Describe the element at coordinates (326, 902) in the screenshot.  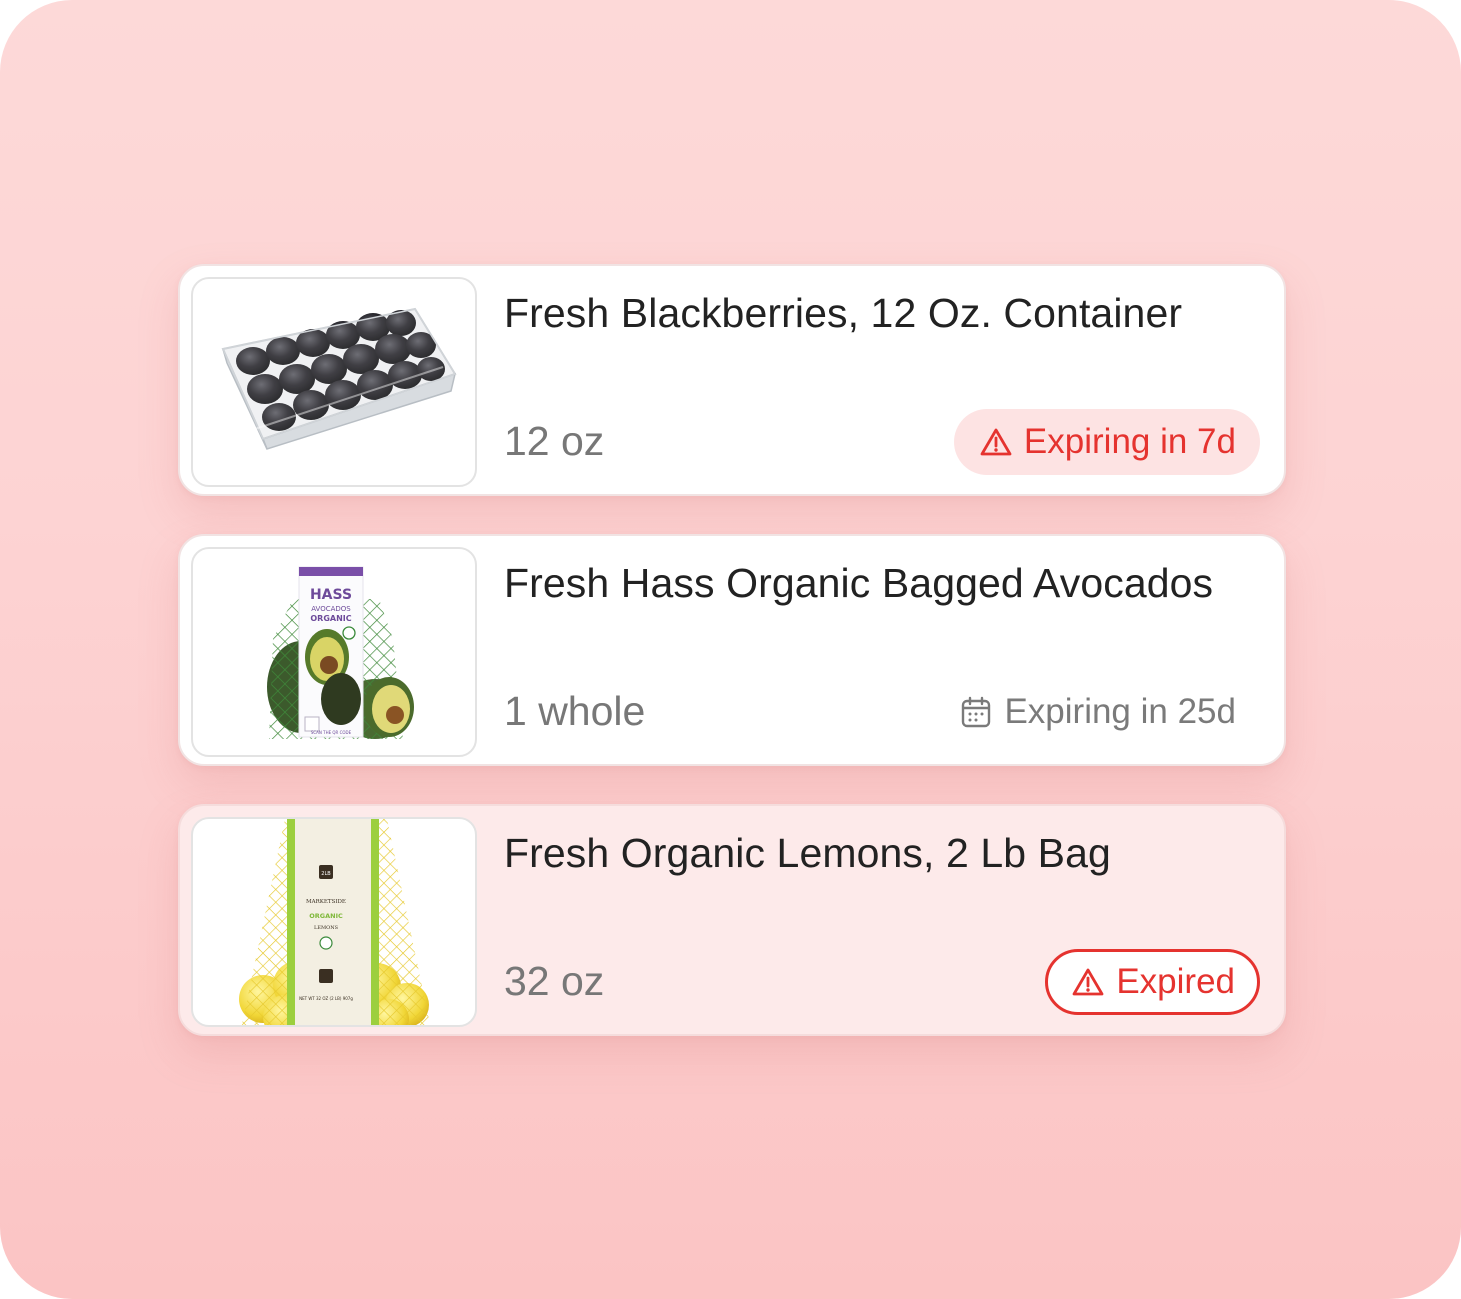
I see `package-brand: MARKETSIDE` at that location.